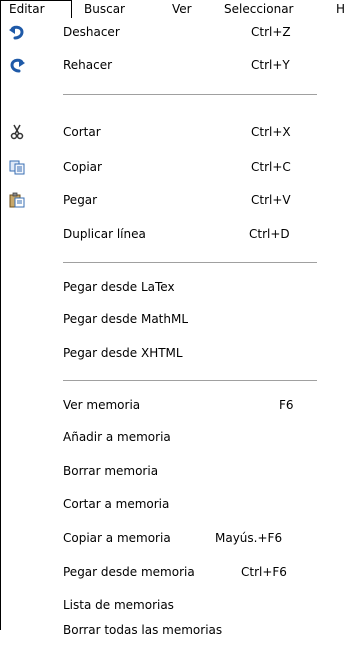  I want to click on menu-item-cortar-a-memoria: Cortar a memoria, so click(172, 505).